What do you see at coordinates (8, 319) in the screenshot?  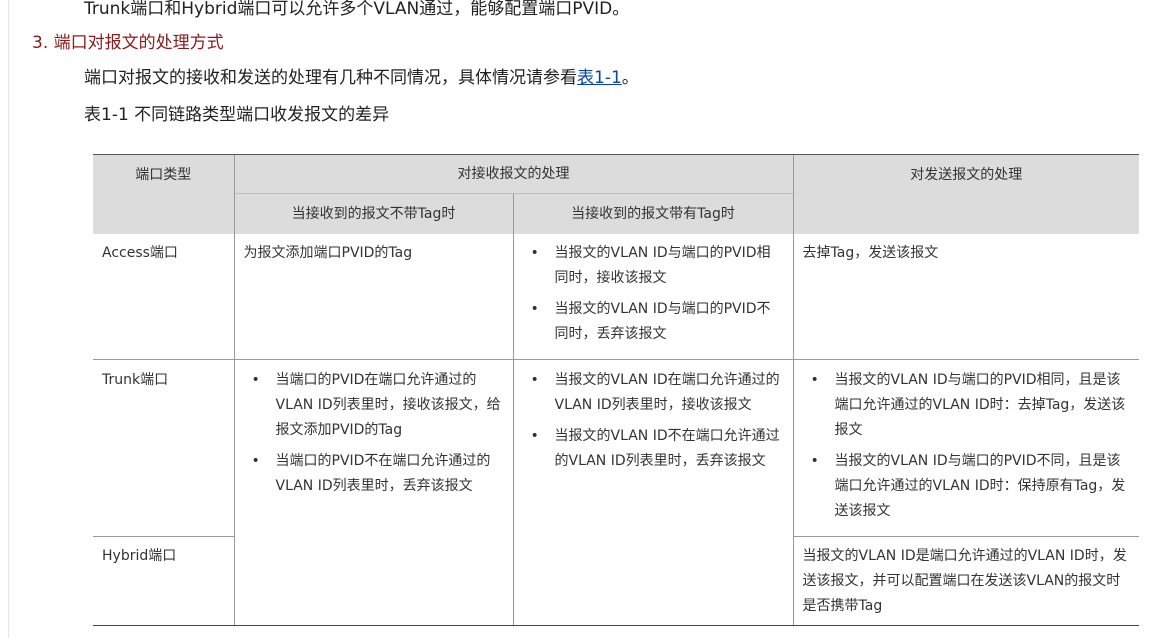 I see `page-left-border` at bounding box center [8, 319].